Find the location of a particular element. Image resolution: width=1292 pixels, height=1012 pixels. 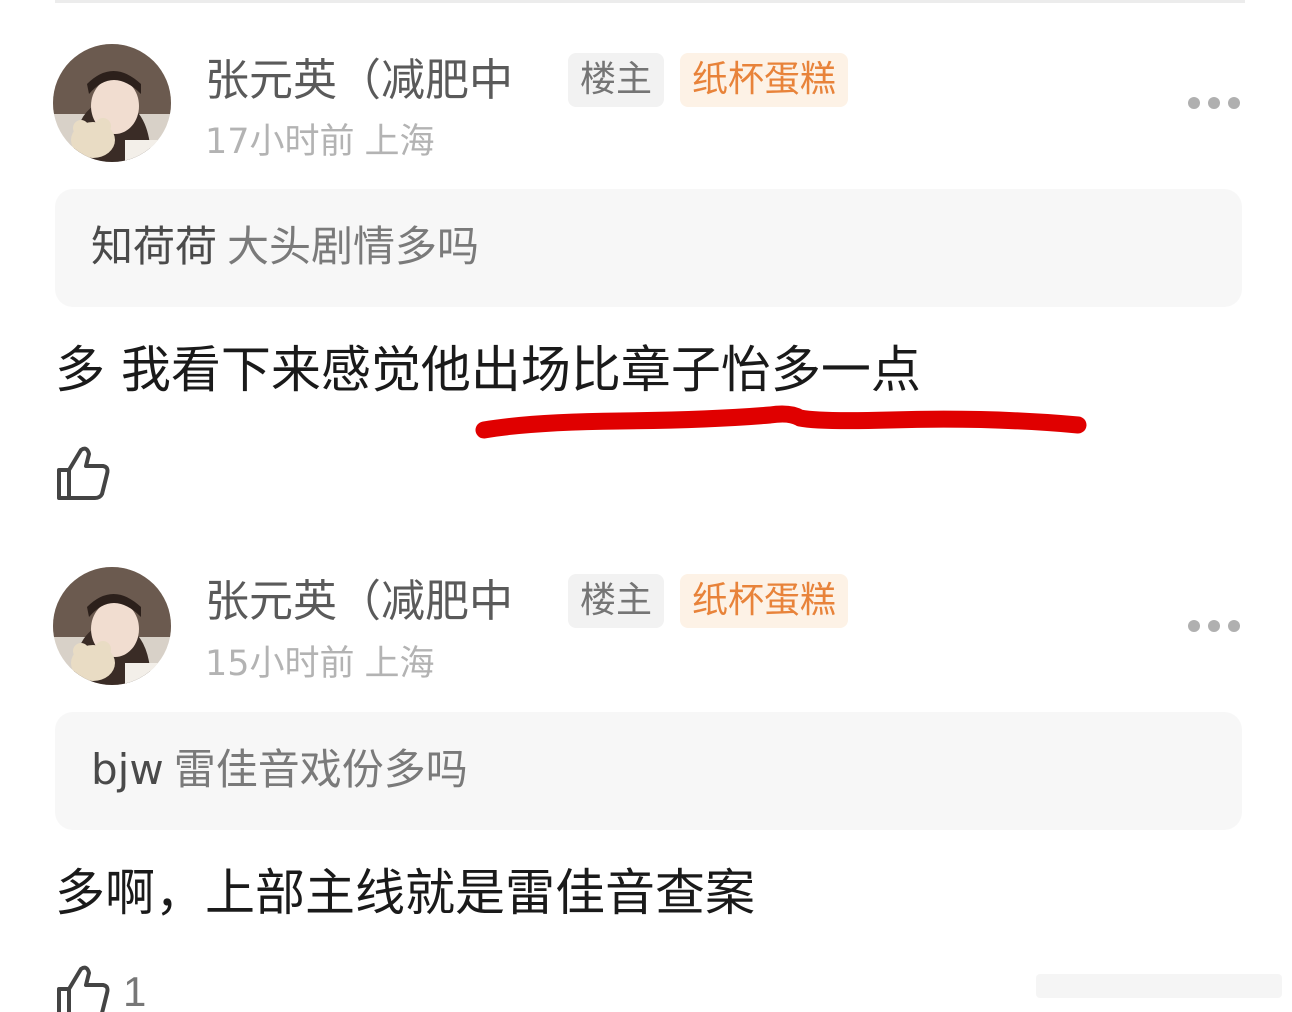

like-count: 1 is located at coordinates (135, 990).